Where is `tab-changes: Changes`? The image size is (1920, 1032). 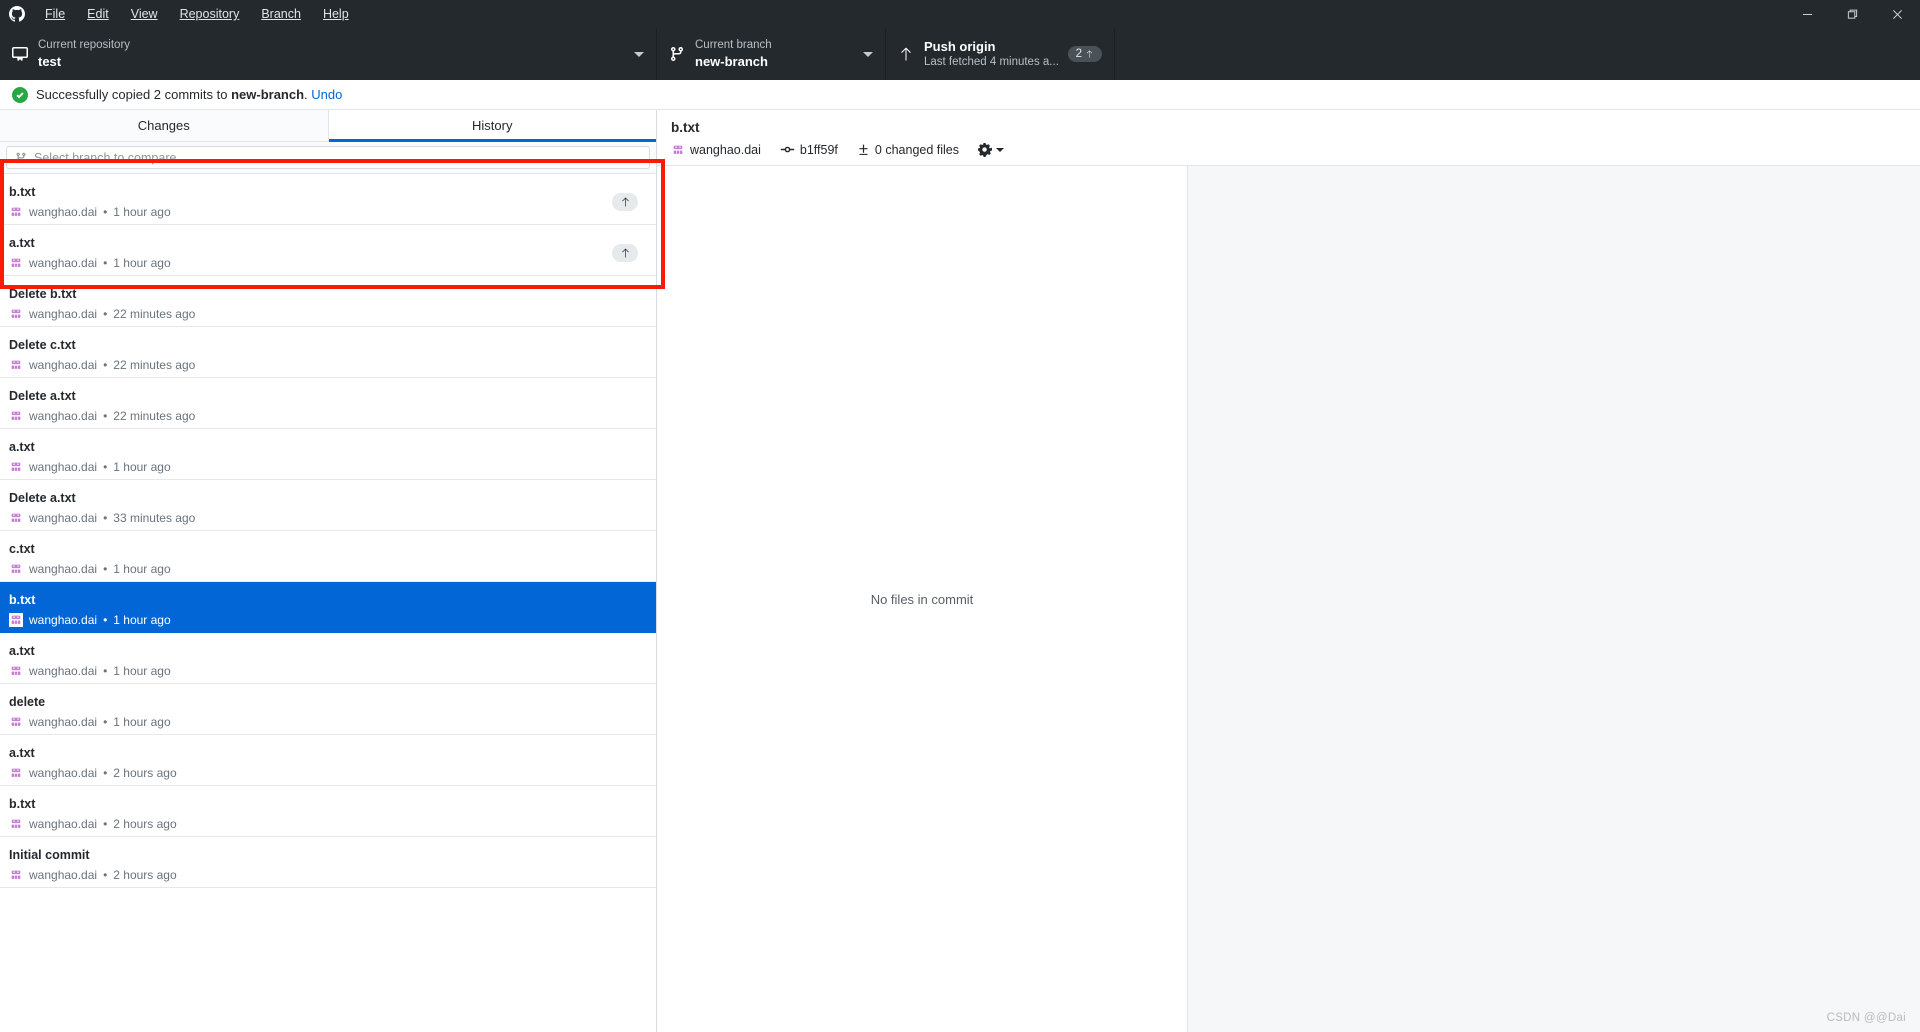
tab-changes: Changes is located at coordinates (164, 125).